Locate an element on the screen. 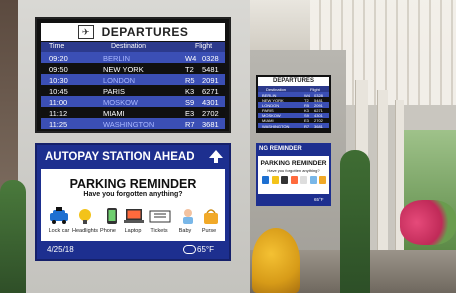 This screenshot has height=293, width=456. departures-column-header: Time Destination Flight is located at coordinates (133, 47).